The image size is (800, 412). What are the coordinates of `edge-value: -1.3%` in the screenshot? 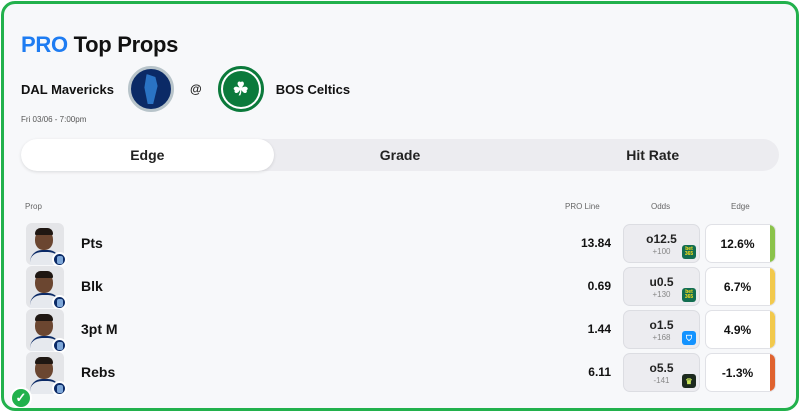 It's located at (737, 373).